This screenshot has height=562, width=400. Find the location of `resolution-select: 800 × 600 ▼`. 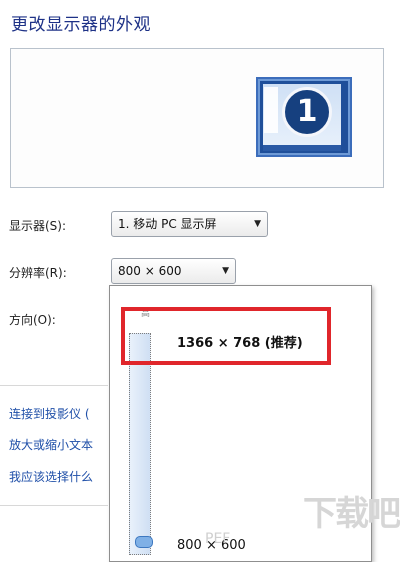

resolution-select: 800 × 600 ▼ is located at coordinates (173, 271).